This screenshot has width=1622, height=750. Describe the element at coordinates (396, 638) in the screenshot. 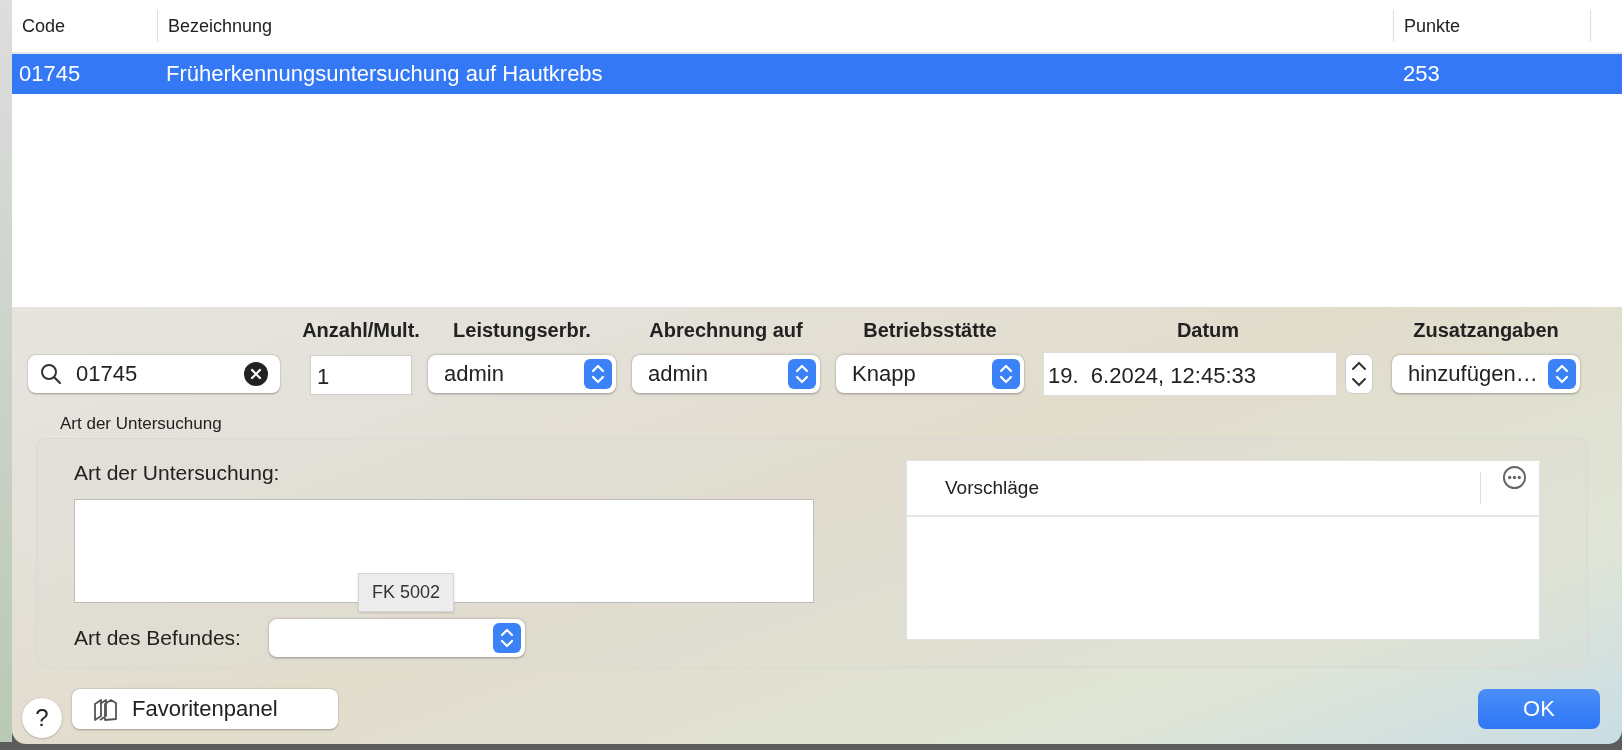

I see `dropdown` at that location.